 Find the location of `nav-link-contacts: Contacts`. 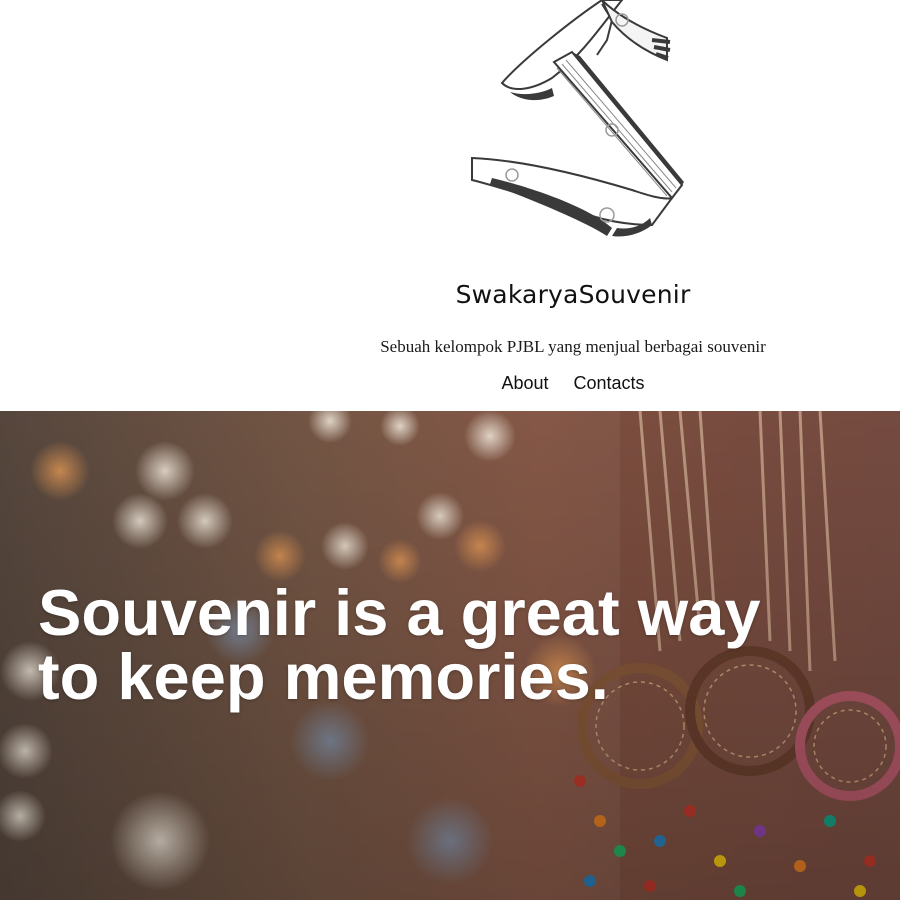

nav-link-contacts: Contacts is located at coordinates (609, 383).